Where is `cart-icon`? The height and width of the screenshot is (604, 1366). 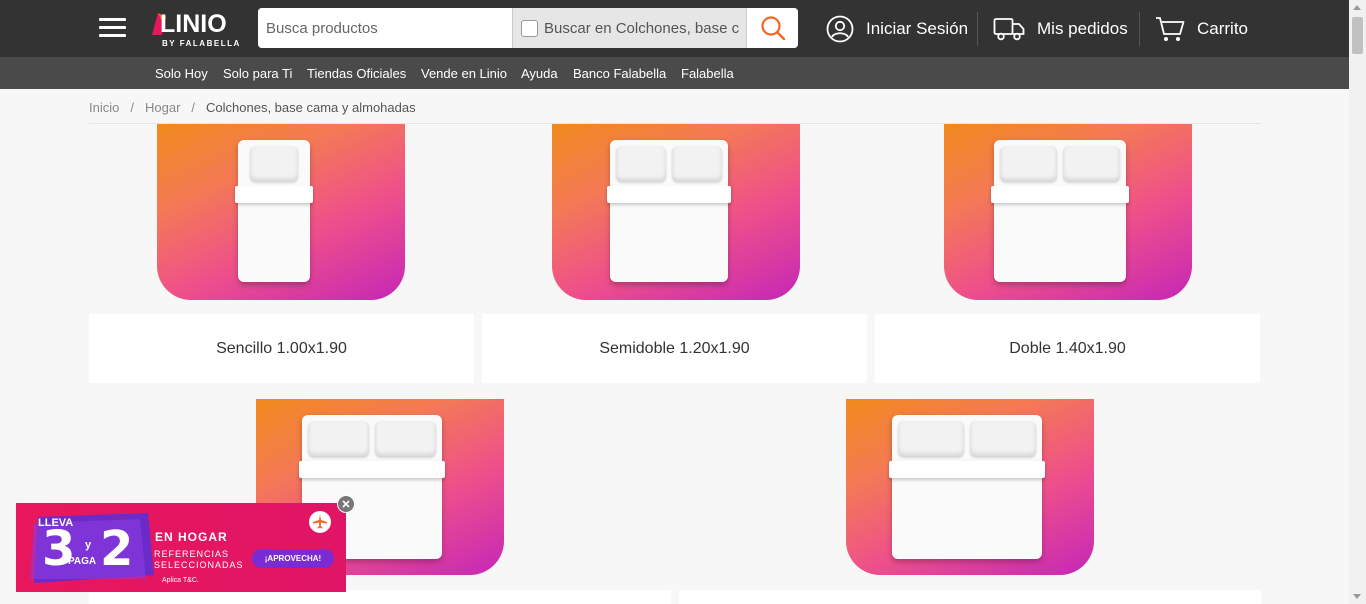
cart-icon is located at coordinates (1170, 29).